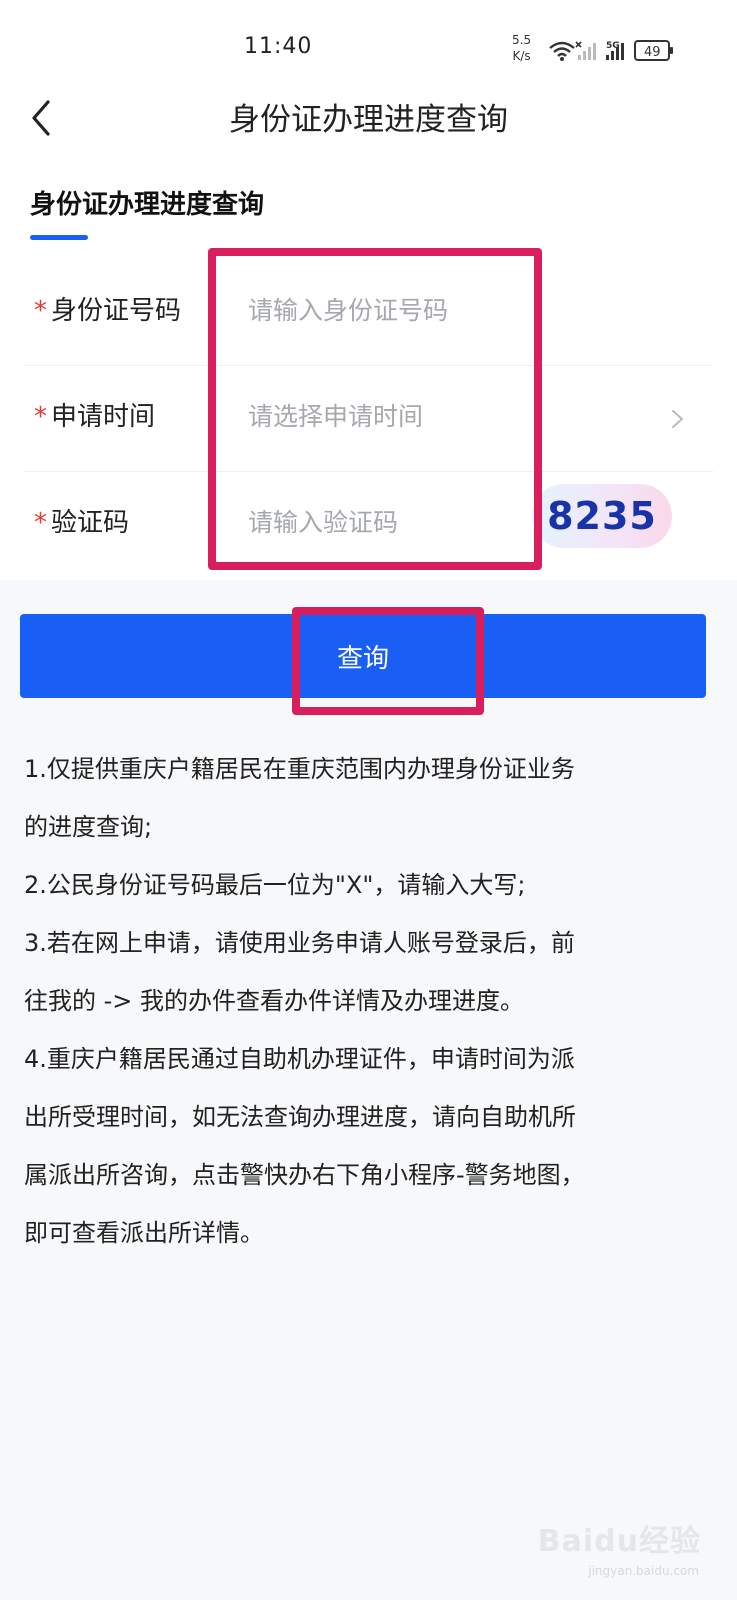 This screenshot has width=737, height=1600. What do you see at coordinates (521, 48) in the screenshot?
I see `network-speed: 5.5 K/s` at bounding box center [521, 48].